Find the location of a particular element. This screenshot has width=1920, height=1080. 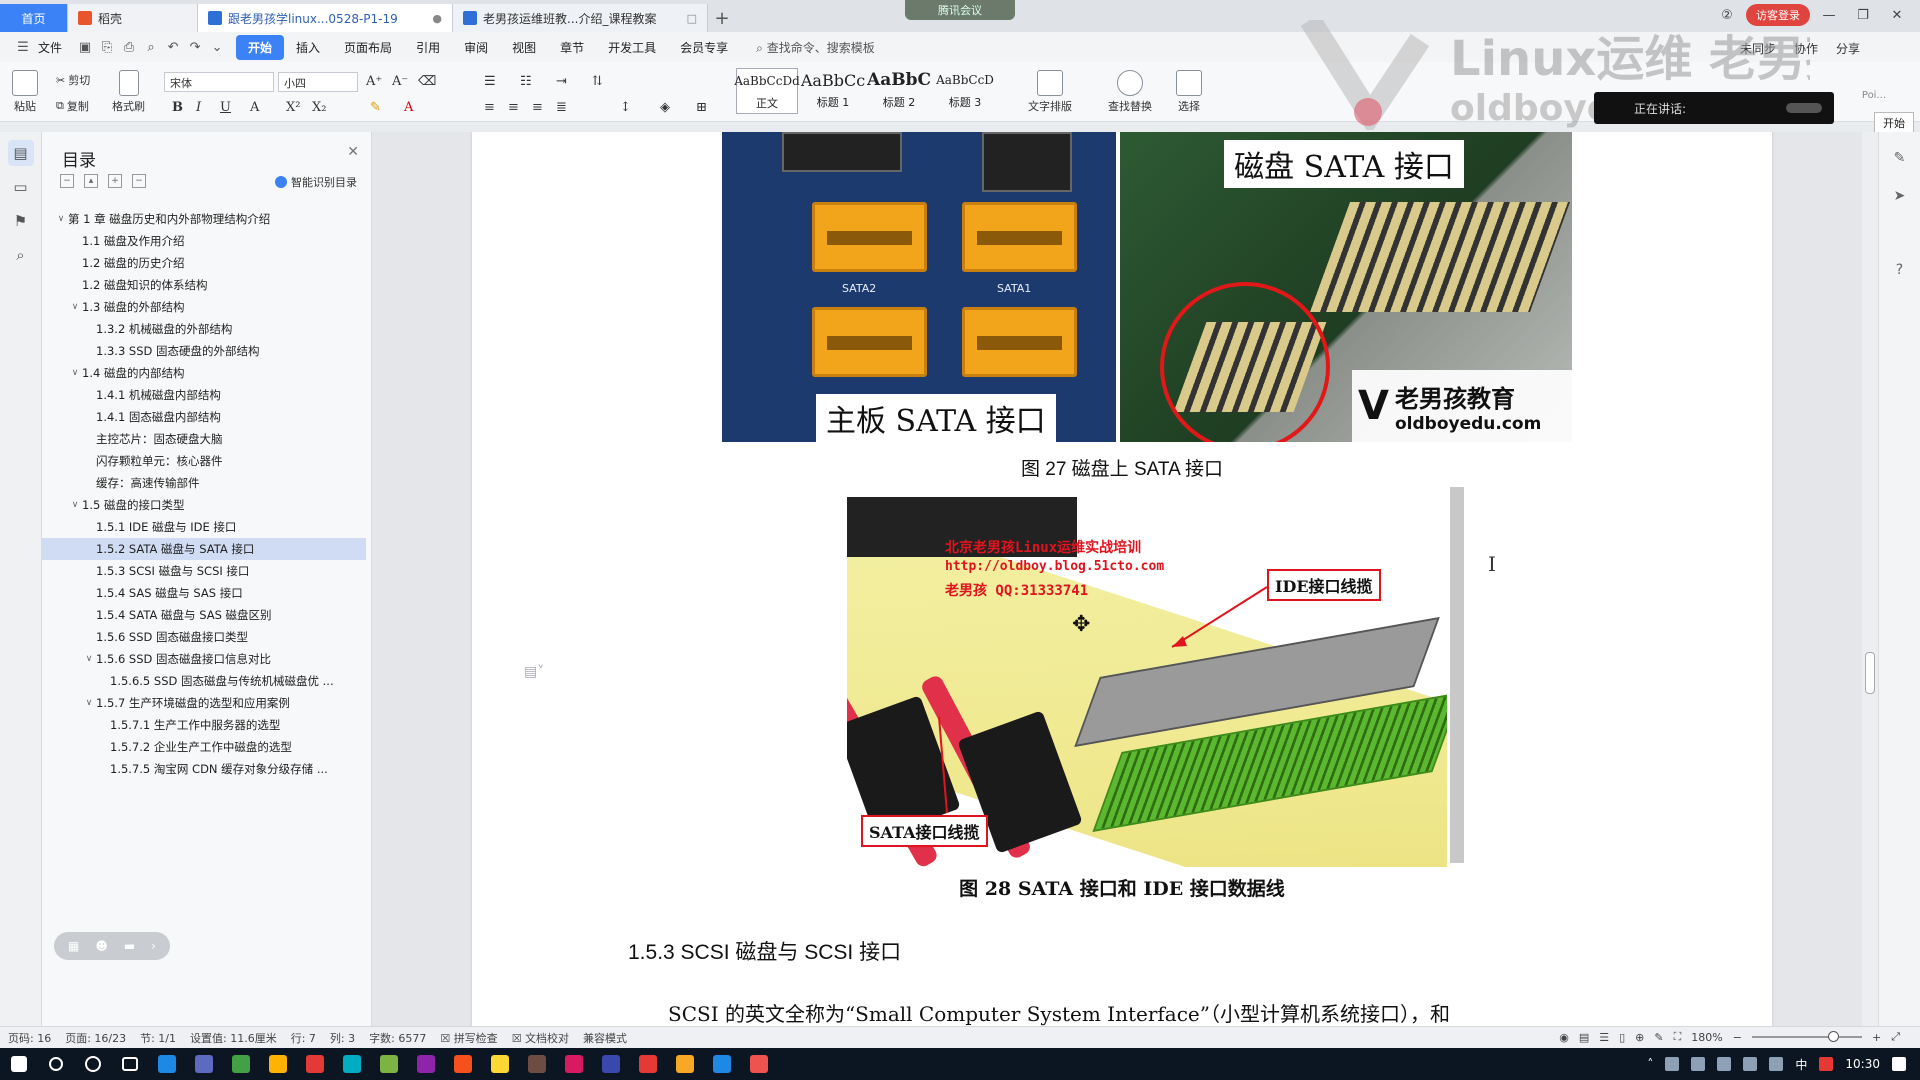

copy-button: ⧉ 复制 is located at coordinates (72, 106).